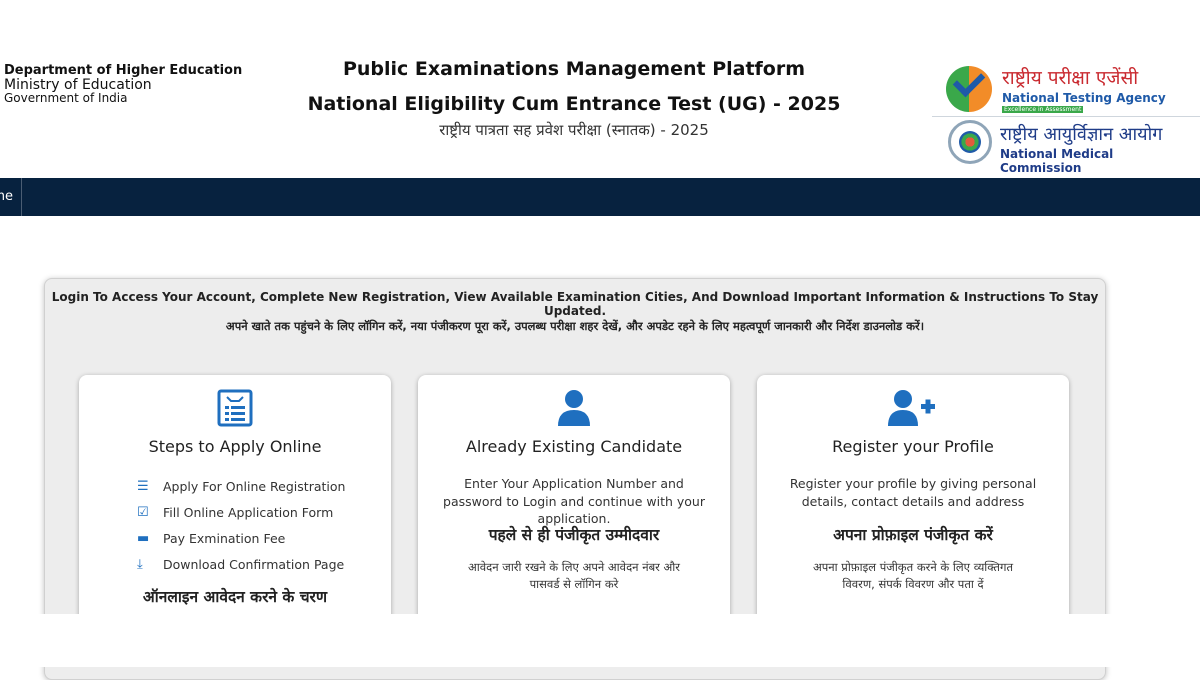  Describe the element at coordinates (913, 446) in the screenshot. I see `card-title: Register your Profile` at that location.